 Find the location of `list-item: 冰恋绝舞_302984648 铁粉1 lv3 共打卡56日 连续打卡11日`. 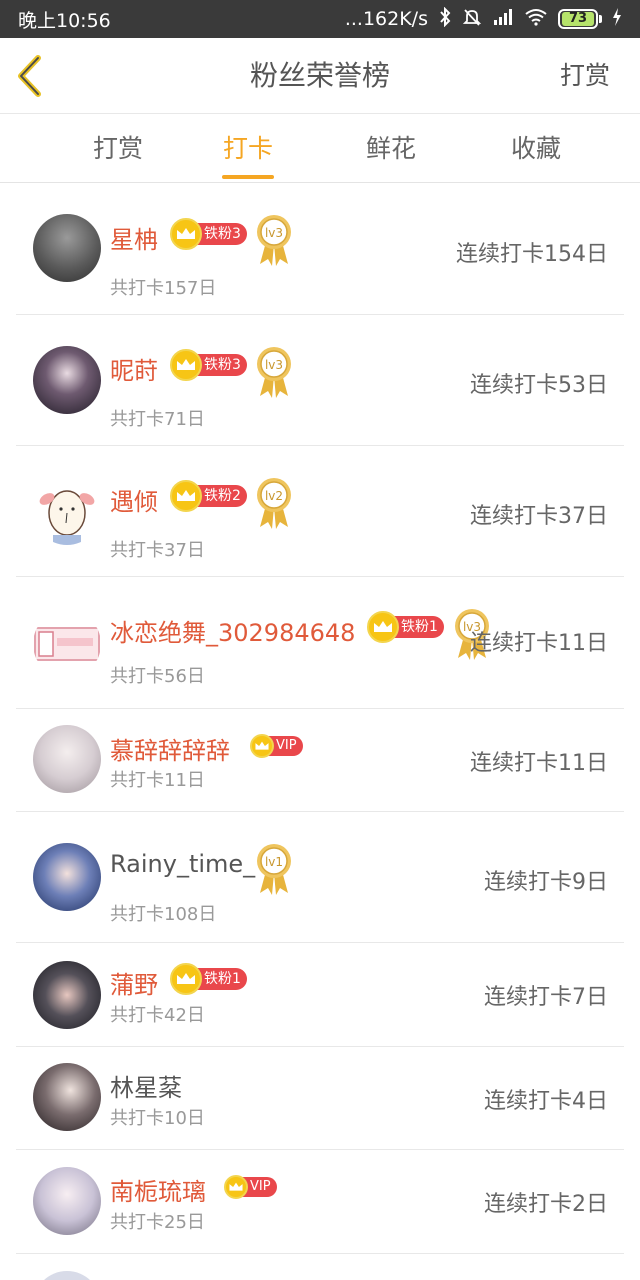

list-item: 冰恋绝舞_302984648 铁粉1 lv3 共打卡56日 连续打卡11日 is located at coordinates (320, 643).